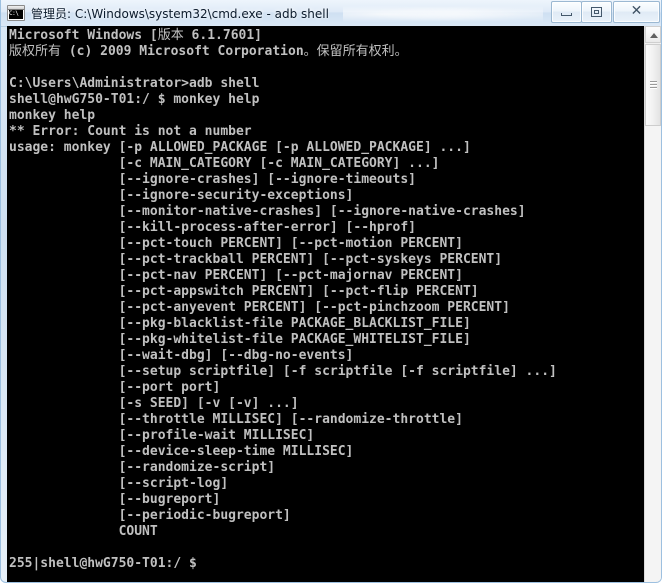 This screenshot has height=583, width=662. Describe the element at coordinates (355, 51) in the screenshot. I see `console-cjk-run: 。保留所有权利。` at that location.